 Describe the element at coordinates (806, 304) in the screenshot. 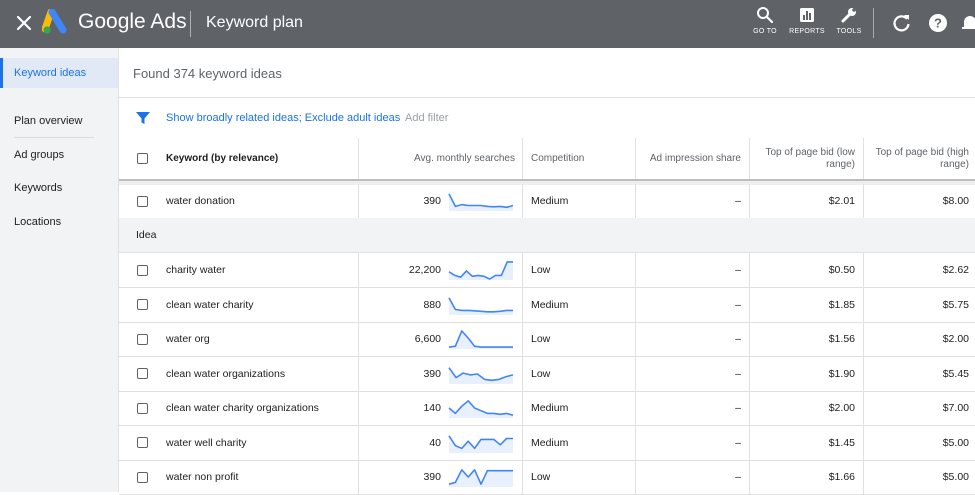

I see `bid-low-cell: $1.85` at that location.